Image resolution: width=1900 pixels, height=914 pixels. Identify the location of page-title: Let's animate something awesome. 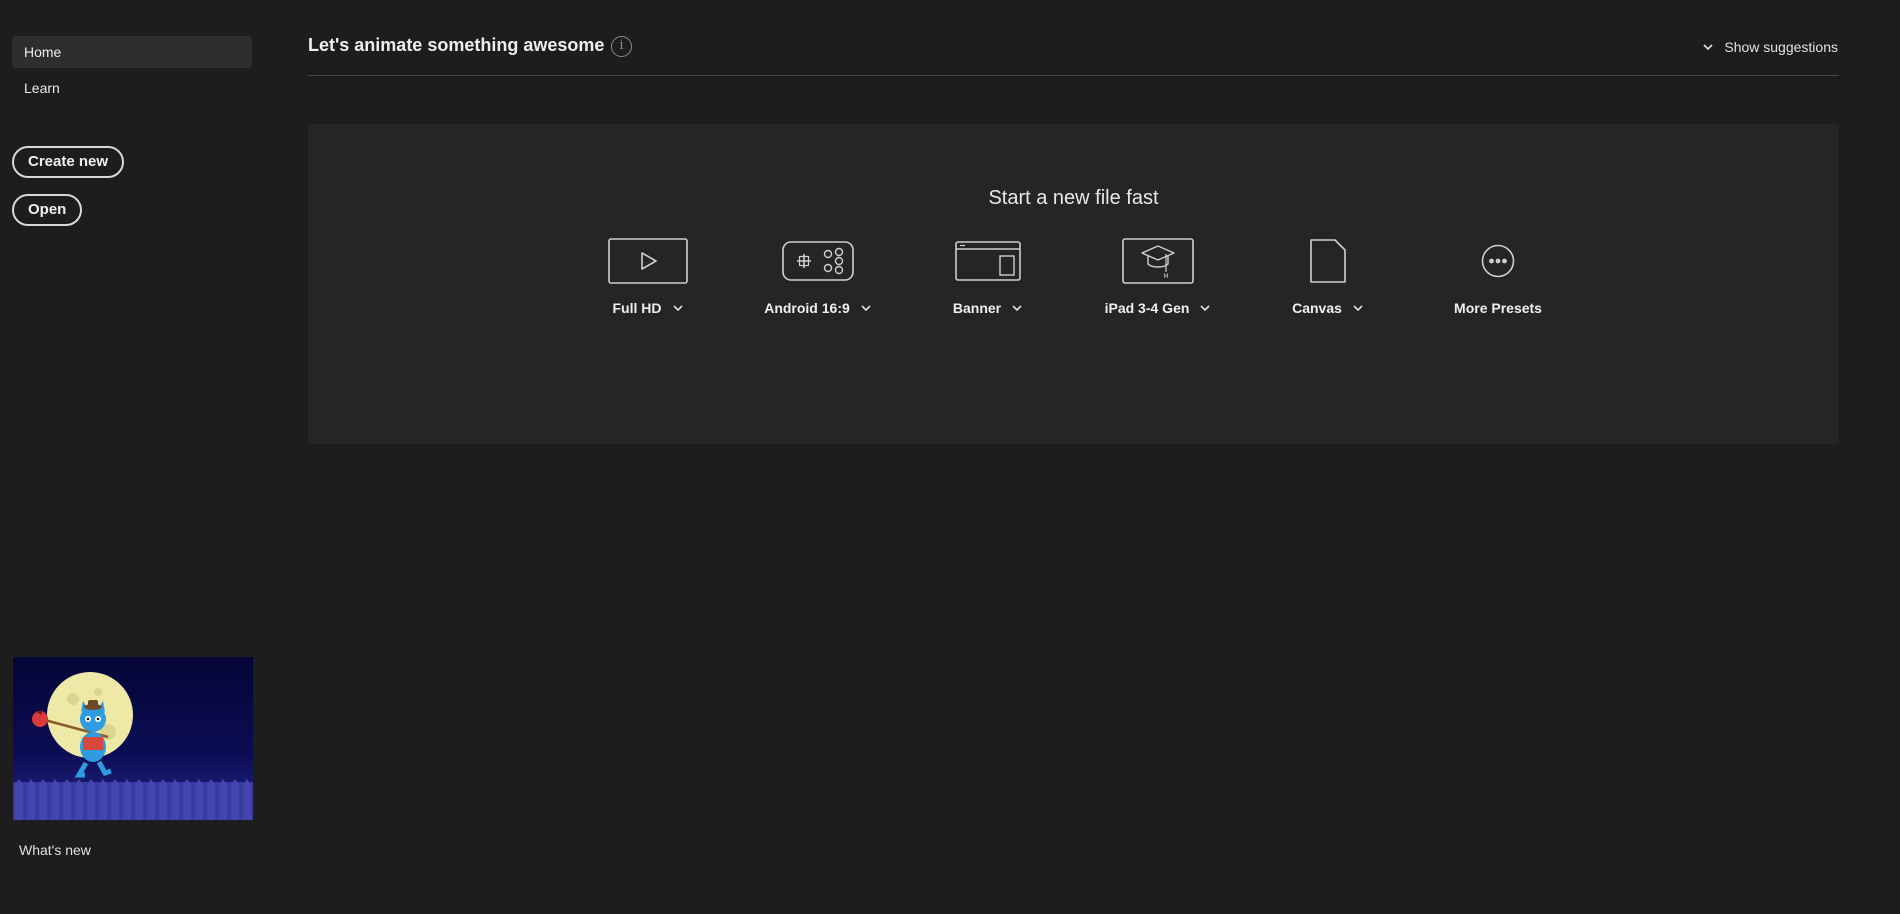
(456, 45).